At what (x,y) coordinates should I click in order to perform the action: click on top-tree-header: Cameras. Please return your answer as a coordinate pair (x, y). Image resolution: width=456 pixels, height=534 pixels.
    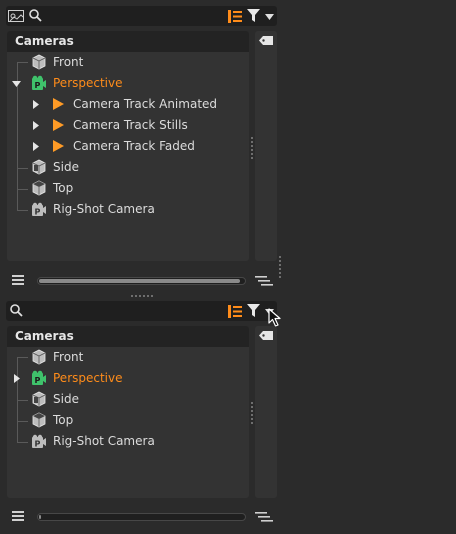
    Looking at the image, I should click on (128, 41).